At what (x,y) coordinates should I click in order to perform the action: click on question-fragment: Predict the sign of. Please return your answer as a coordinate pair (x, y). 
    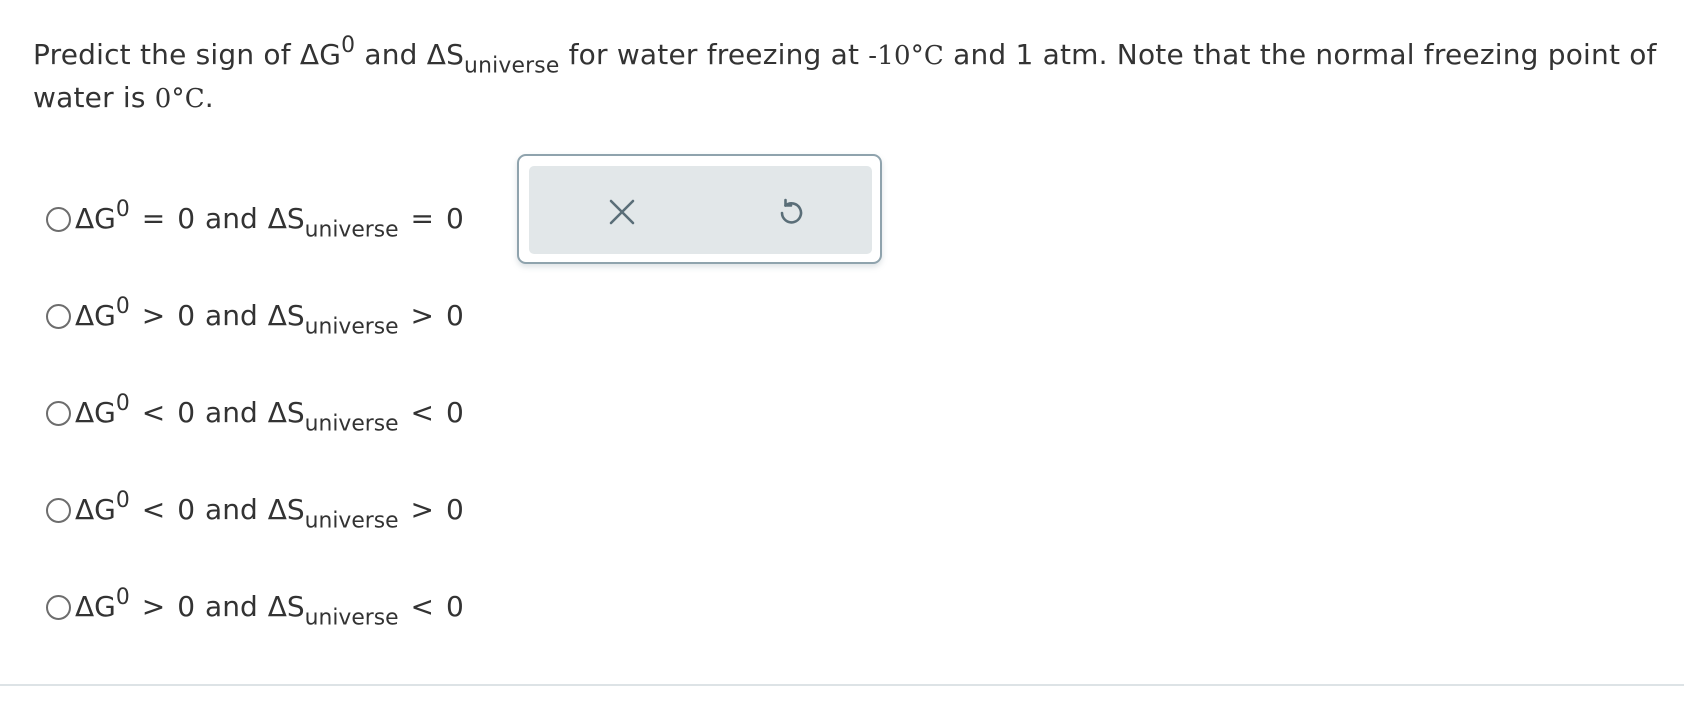
    Looking at the image, I should click on (166, 54).